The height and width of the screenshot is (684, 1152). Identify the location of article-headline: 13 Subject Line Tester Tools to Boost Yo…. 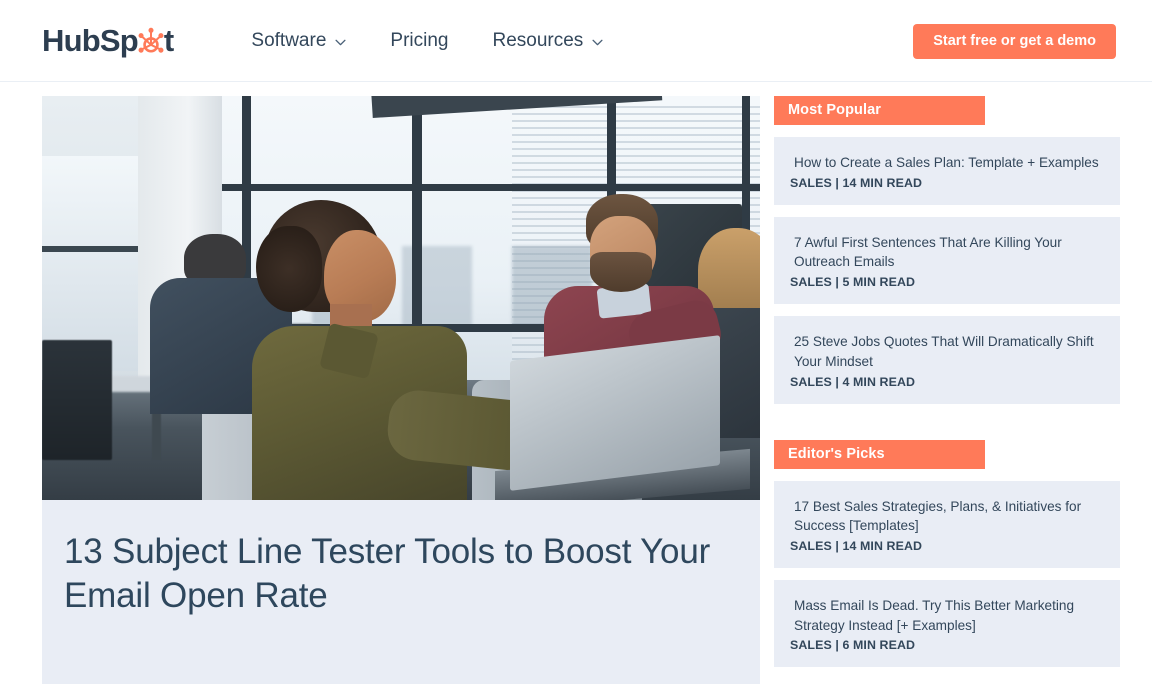
(387, 574).